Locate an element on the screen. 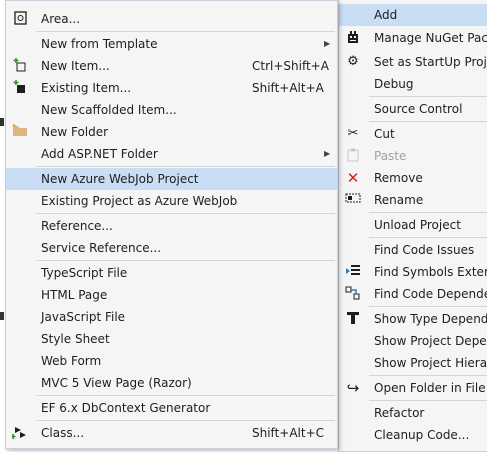 The width and height of the screenshot is (487, 452). menu-item-existing-project-as-azure-webjob: Existing Project as Azure WebJob is located at coordinates (171, 201).